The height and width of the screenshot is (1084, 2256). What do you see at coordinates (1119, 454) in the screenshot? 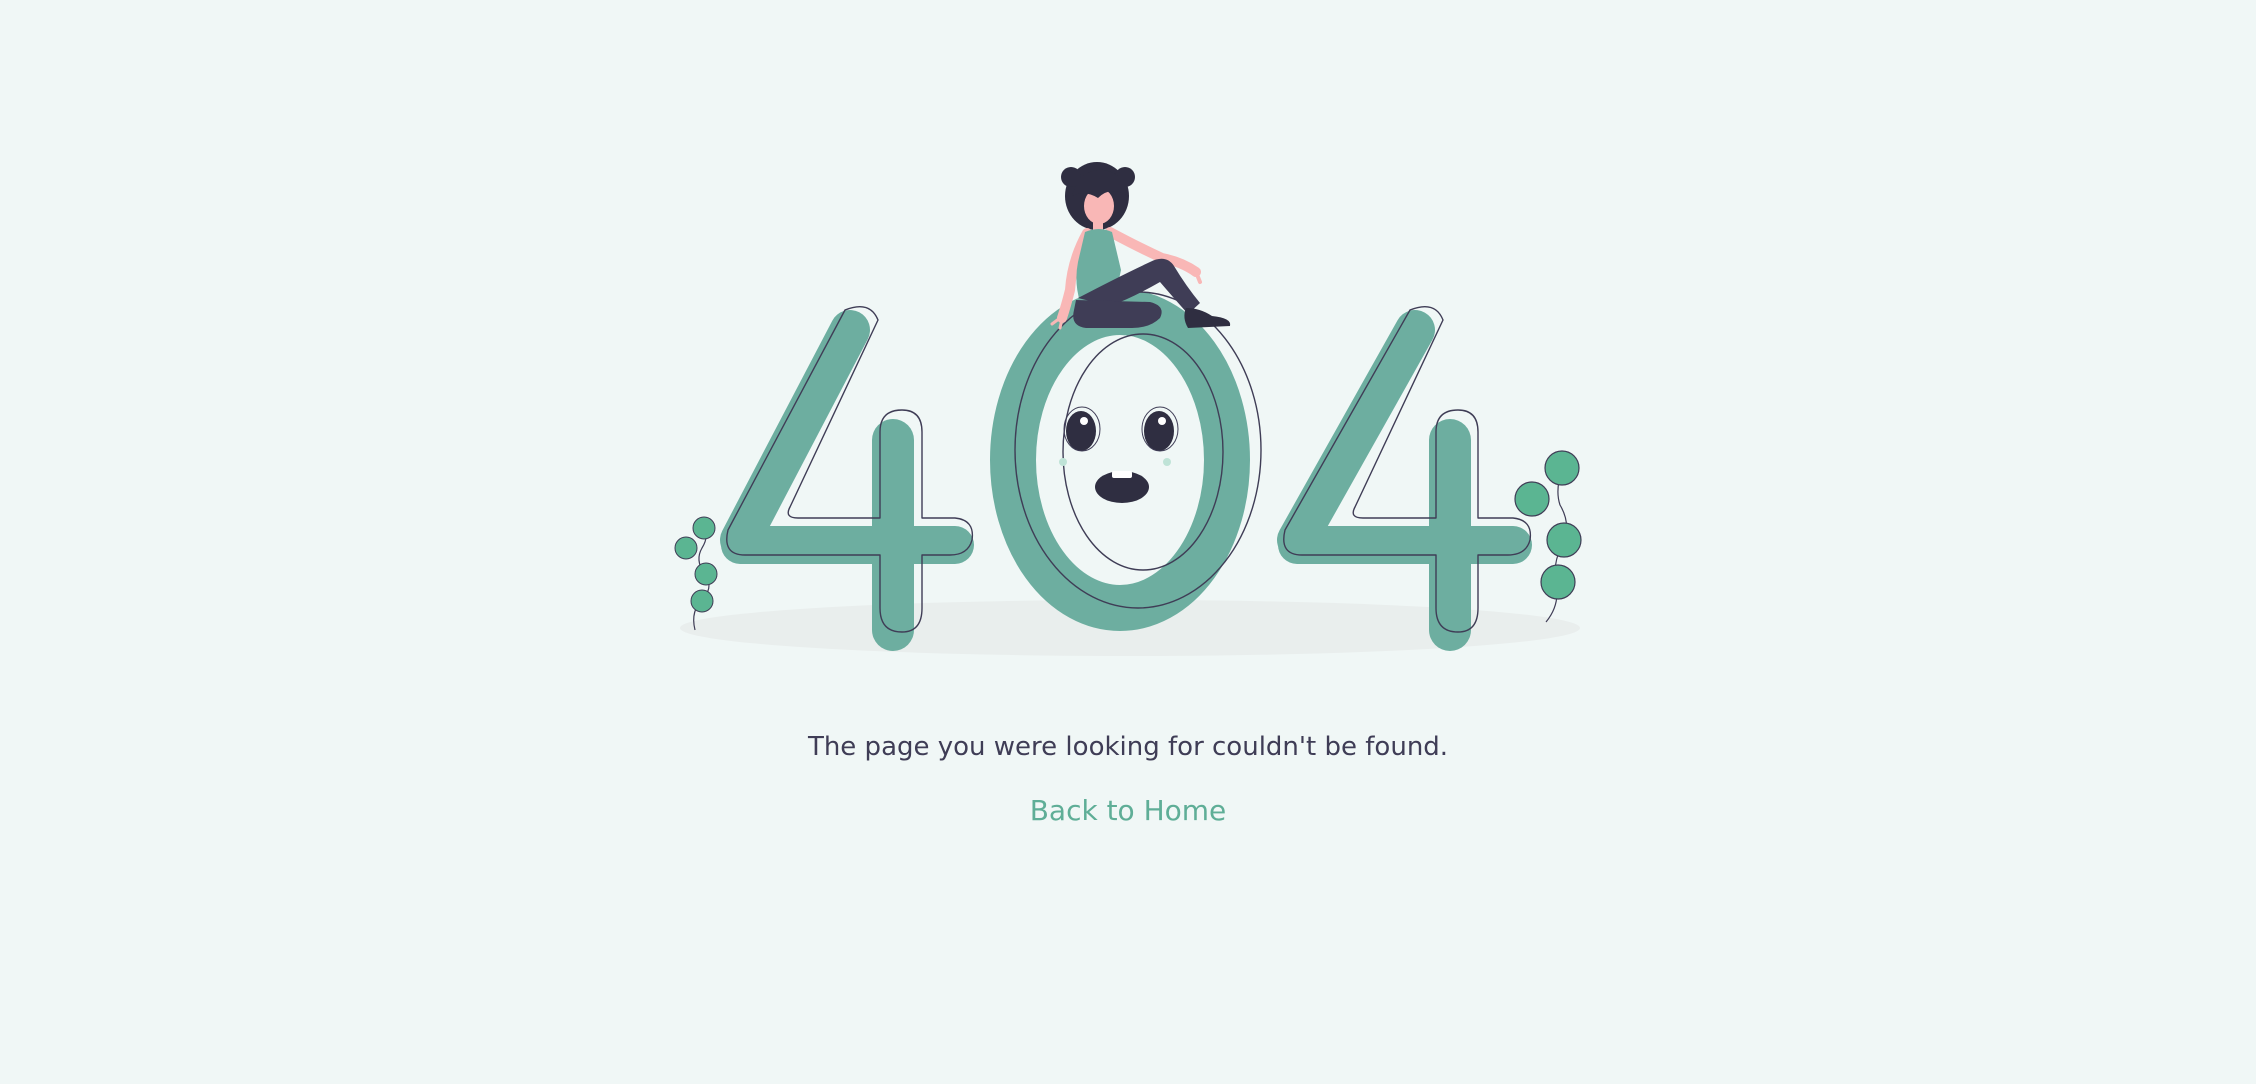
I see `face` at bounding box center [1119, 454].